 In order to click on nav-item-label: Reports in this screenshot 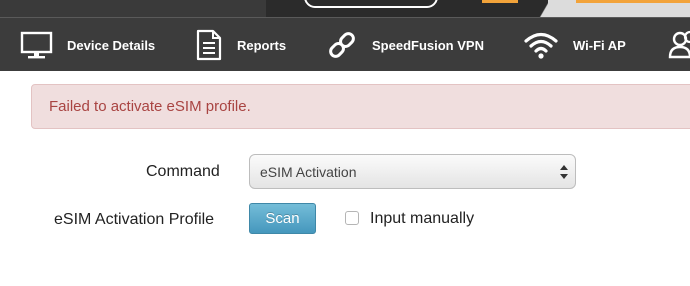, I will do `click(262, 45)`.